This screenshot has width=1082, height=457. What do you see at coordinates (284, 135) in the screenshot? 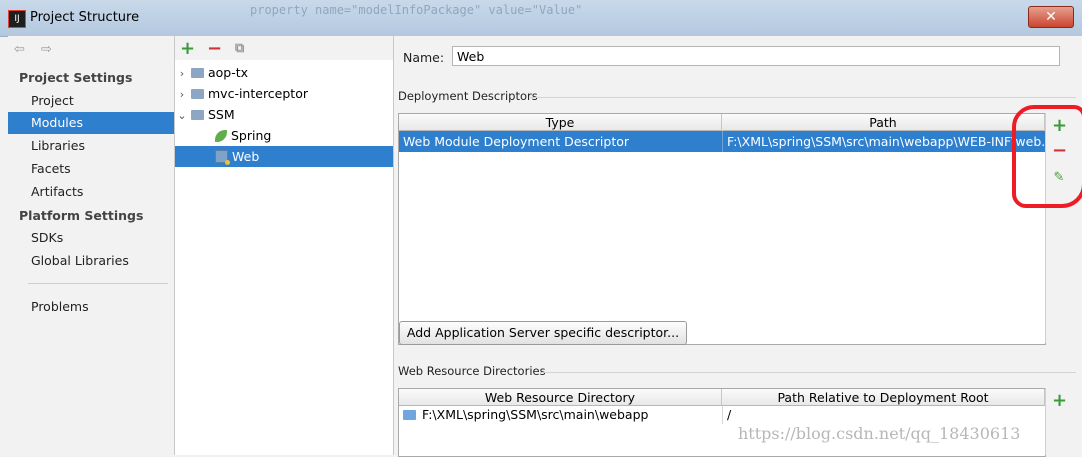
I see `tree-node-spring: Spring` at bounding box center [284, 135].